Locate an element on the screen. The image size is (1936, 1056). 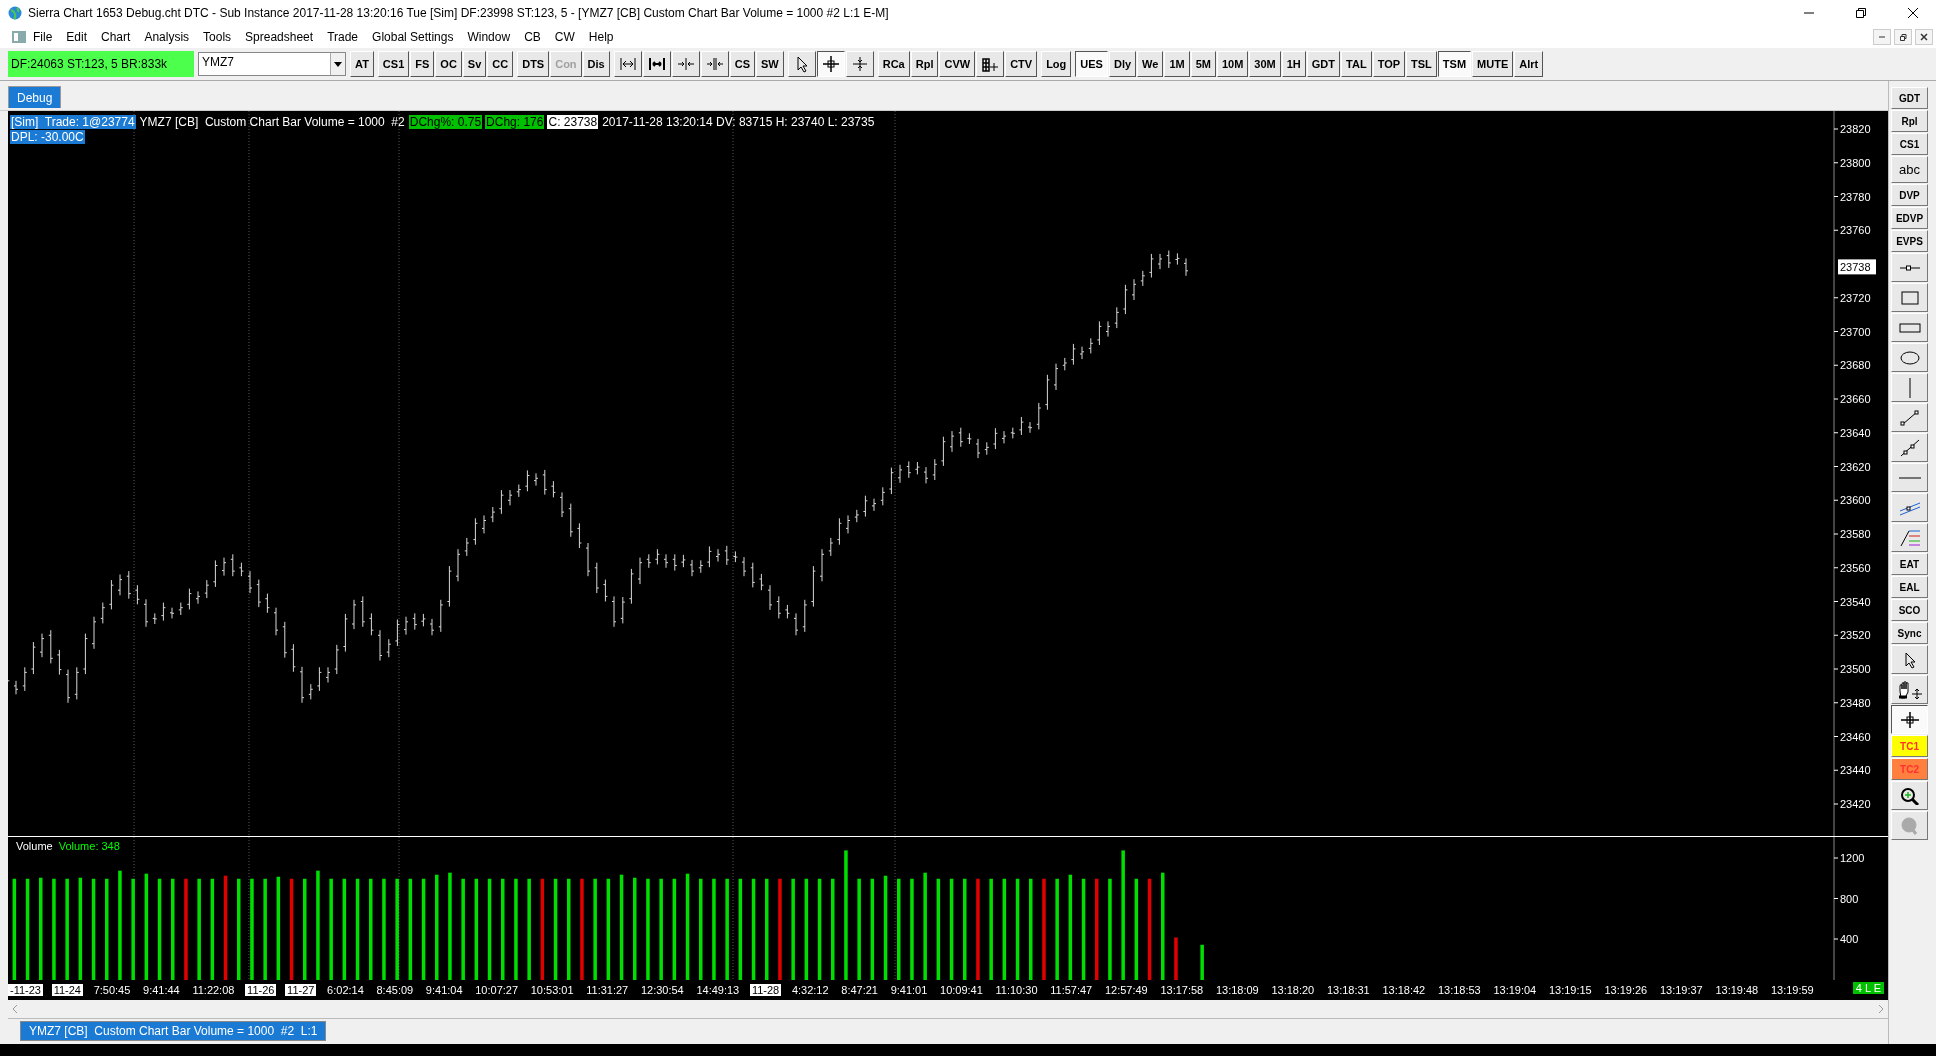
app-icon is located at coordinates (19, 37).